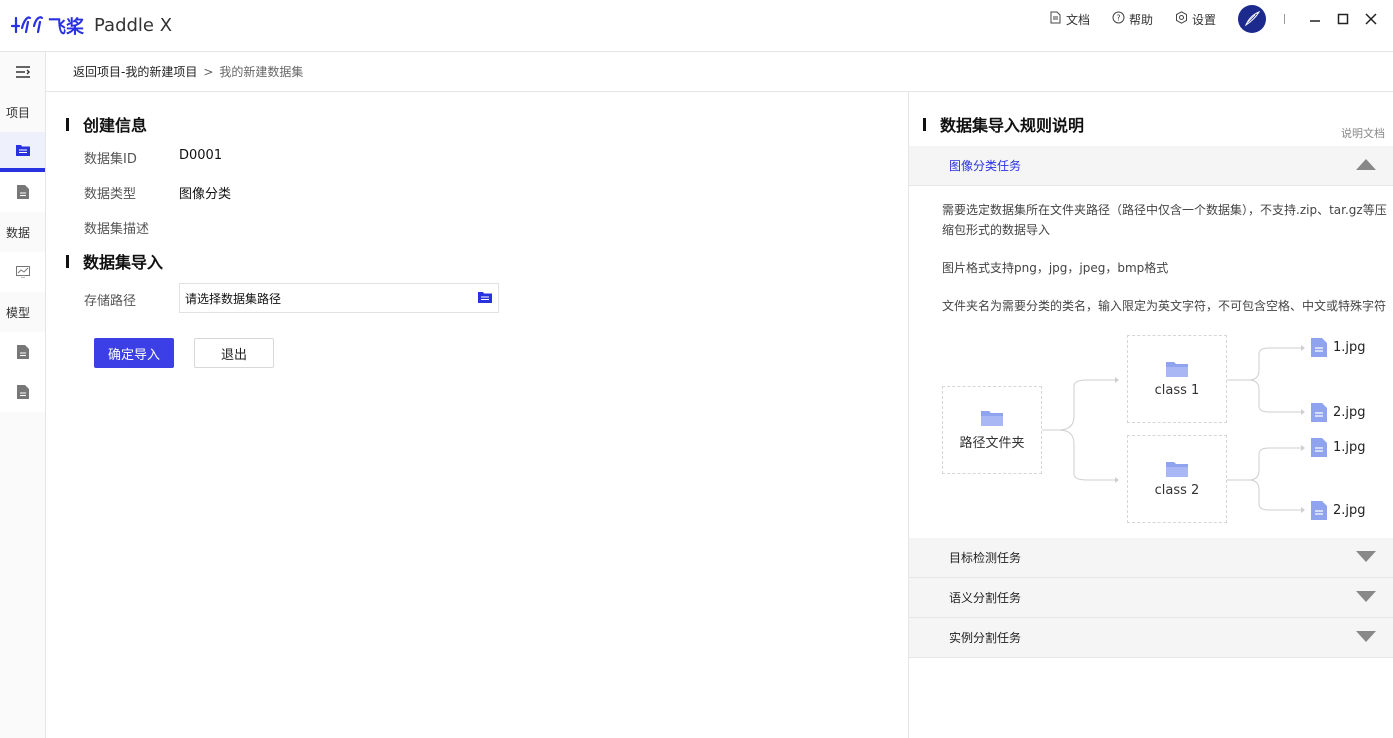  Describe the element at coordinates (1055, 19) in the screenshot. I see `document-icon` at that location.